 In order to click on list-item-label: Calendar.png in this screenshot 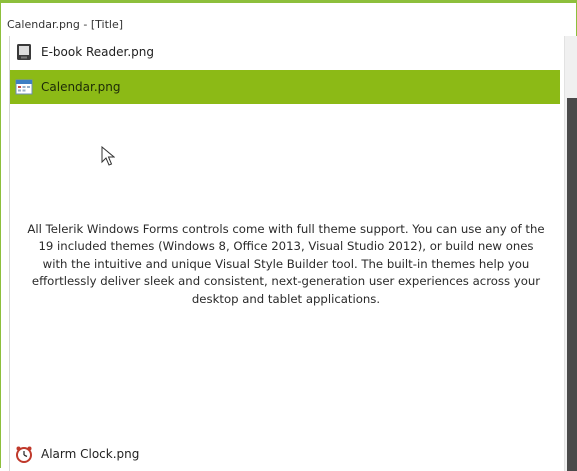, I will do `click(81, 87)`.